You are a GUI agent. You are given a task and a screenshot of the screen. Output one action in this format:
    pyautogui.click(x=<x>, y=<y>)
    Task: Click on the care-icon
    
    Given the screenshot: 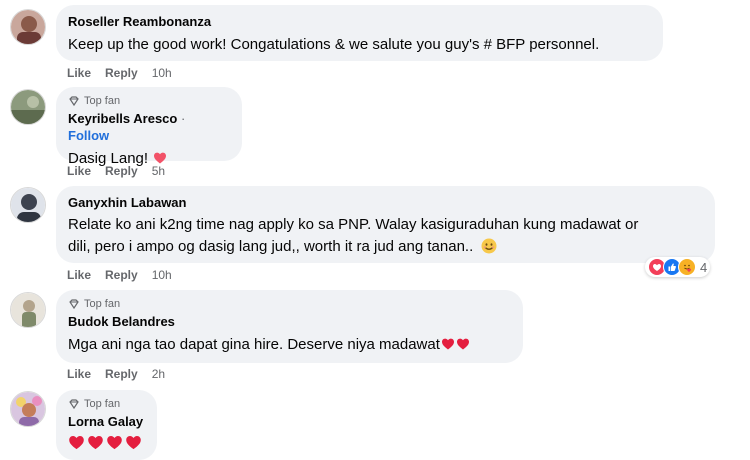 What is the action you would take?
    pyautogui.click(x=687, y=267)
    